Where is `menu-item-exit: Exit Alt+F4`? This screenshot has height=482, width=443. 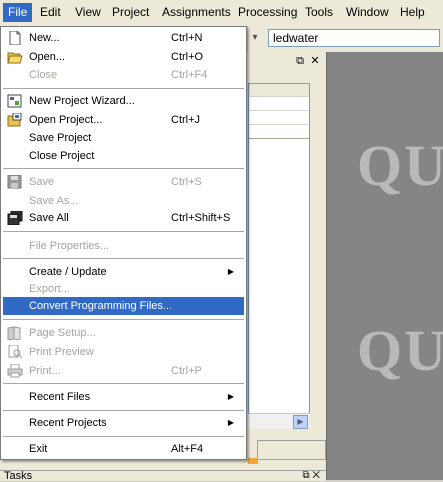
menu-item-exit: Exit Alt+F4 is located at coordinates (123, 449).